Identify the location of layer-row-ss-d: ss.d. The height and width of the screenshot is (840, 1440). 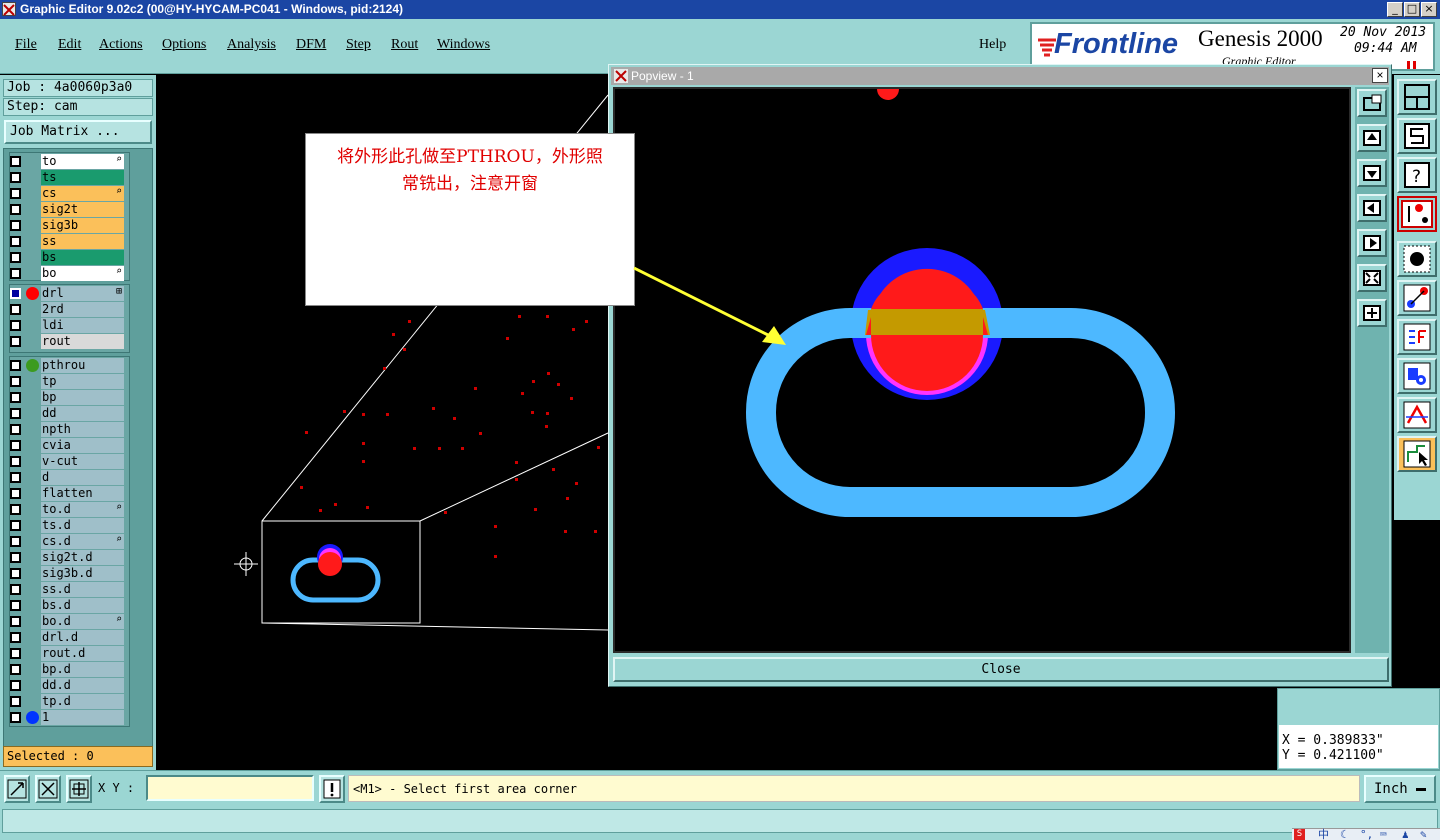
(66, 589).